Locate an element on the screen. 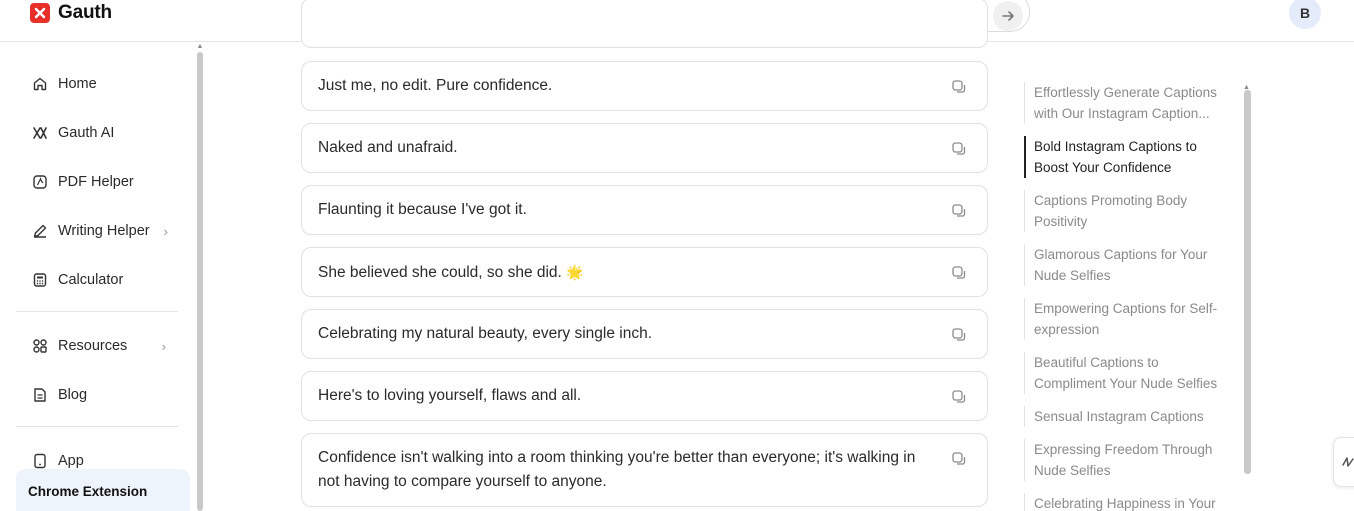 This screenshot has width=1354, height=511. sidebar-item-label: Resources is located at coordinates (93, 346).